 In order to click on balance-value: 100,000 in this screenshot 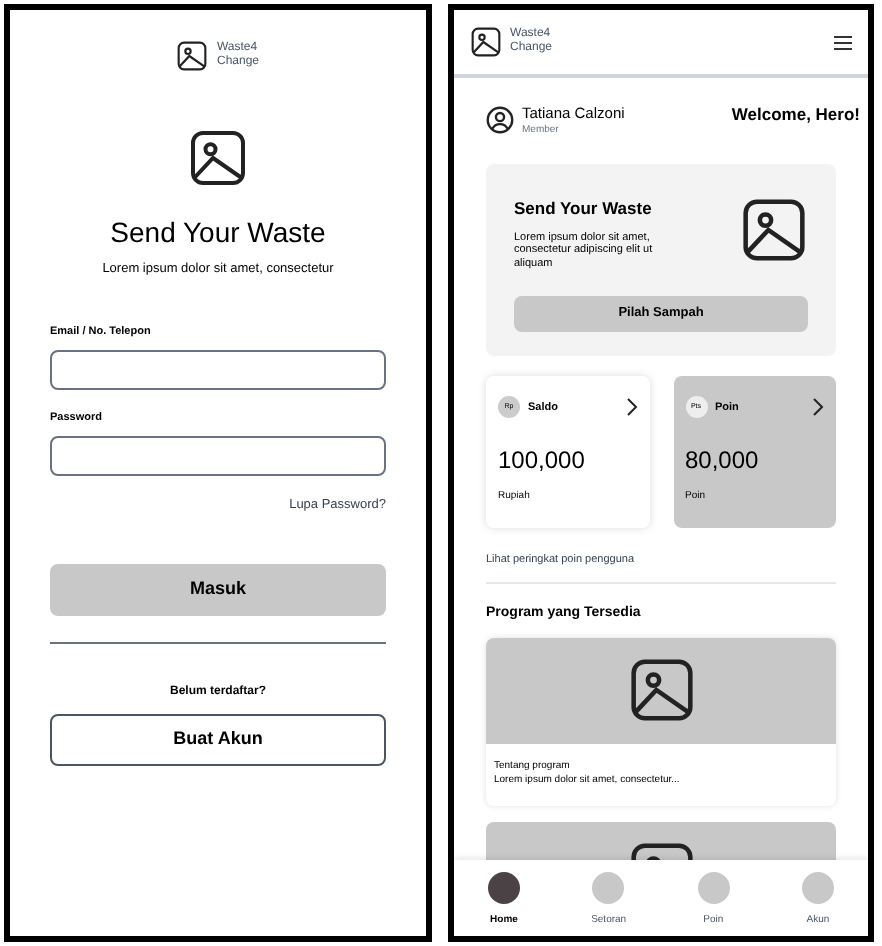, I will do `click(542, 461)`.